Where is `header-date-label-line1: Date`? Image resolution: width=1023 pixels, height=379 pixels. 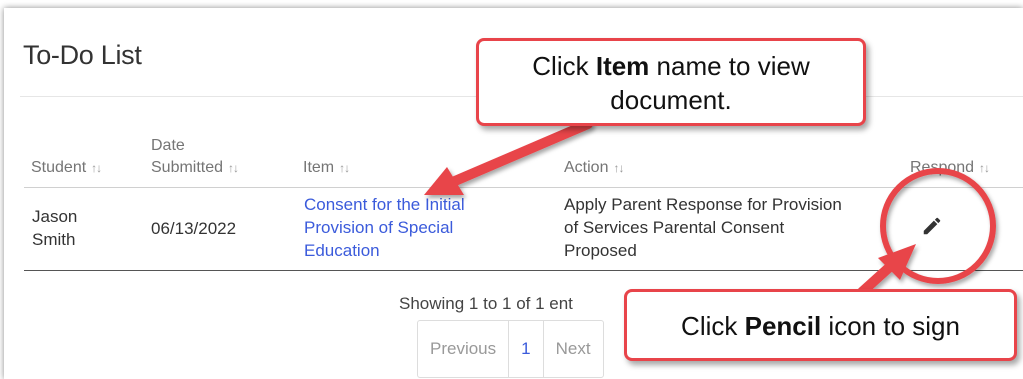 header-date-label-line1: Date is located at coordinates (168, 145).